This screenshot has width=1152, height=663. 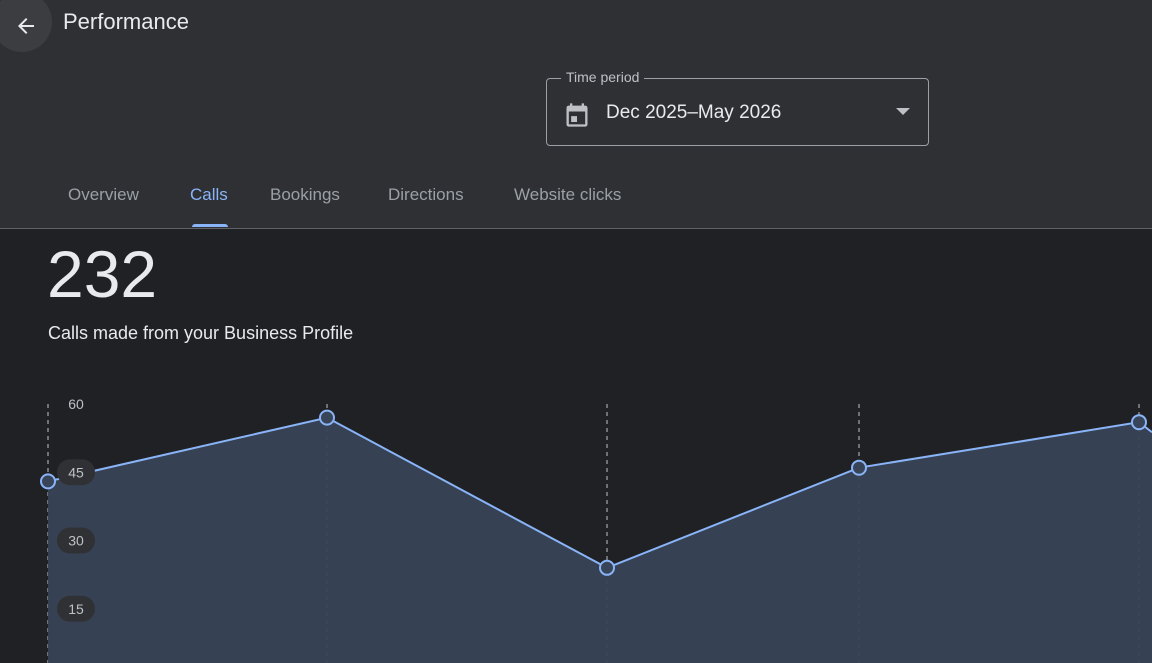 What do you see at coordinates (426, 195) in the screenshot?
I see `tab-directions: Directions` at bounding box center [426, 195].